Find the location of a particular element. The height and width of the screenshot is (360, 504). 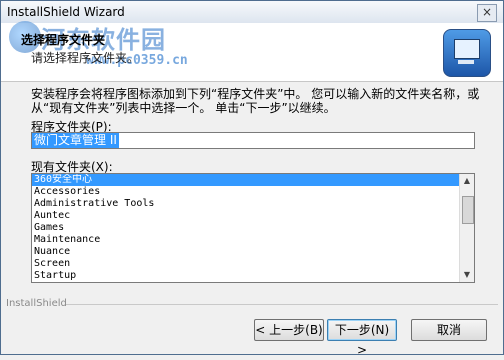

program-folder-input: 微门文章管理 II is located at coordinates (253, 140).